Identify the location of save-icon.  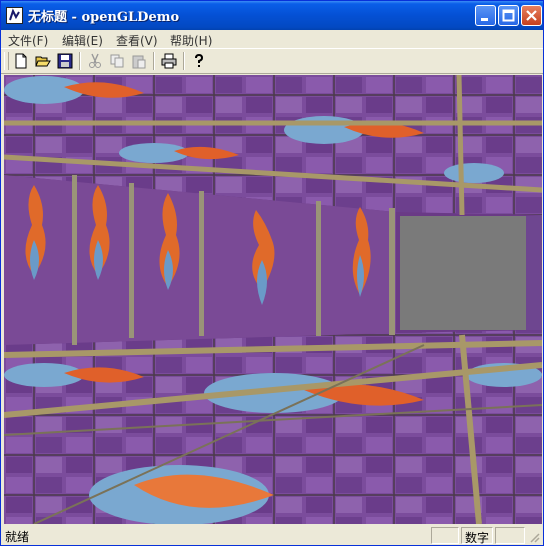
(65, 61).